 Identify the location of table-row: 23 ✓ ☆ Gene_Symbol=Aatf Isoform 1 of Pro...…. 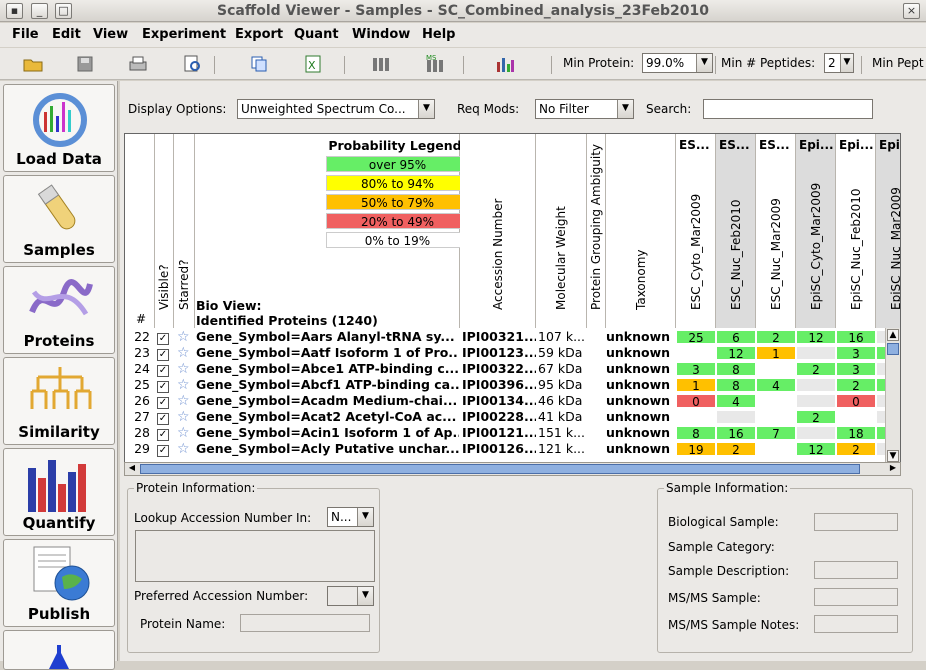
(512, 353).